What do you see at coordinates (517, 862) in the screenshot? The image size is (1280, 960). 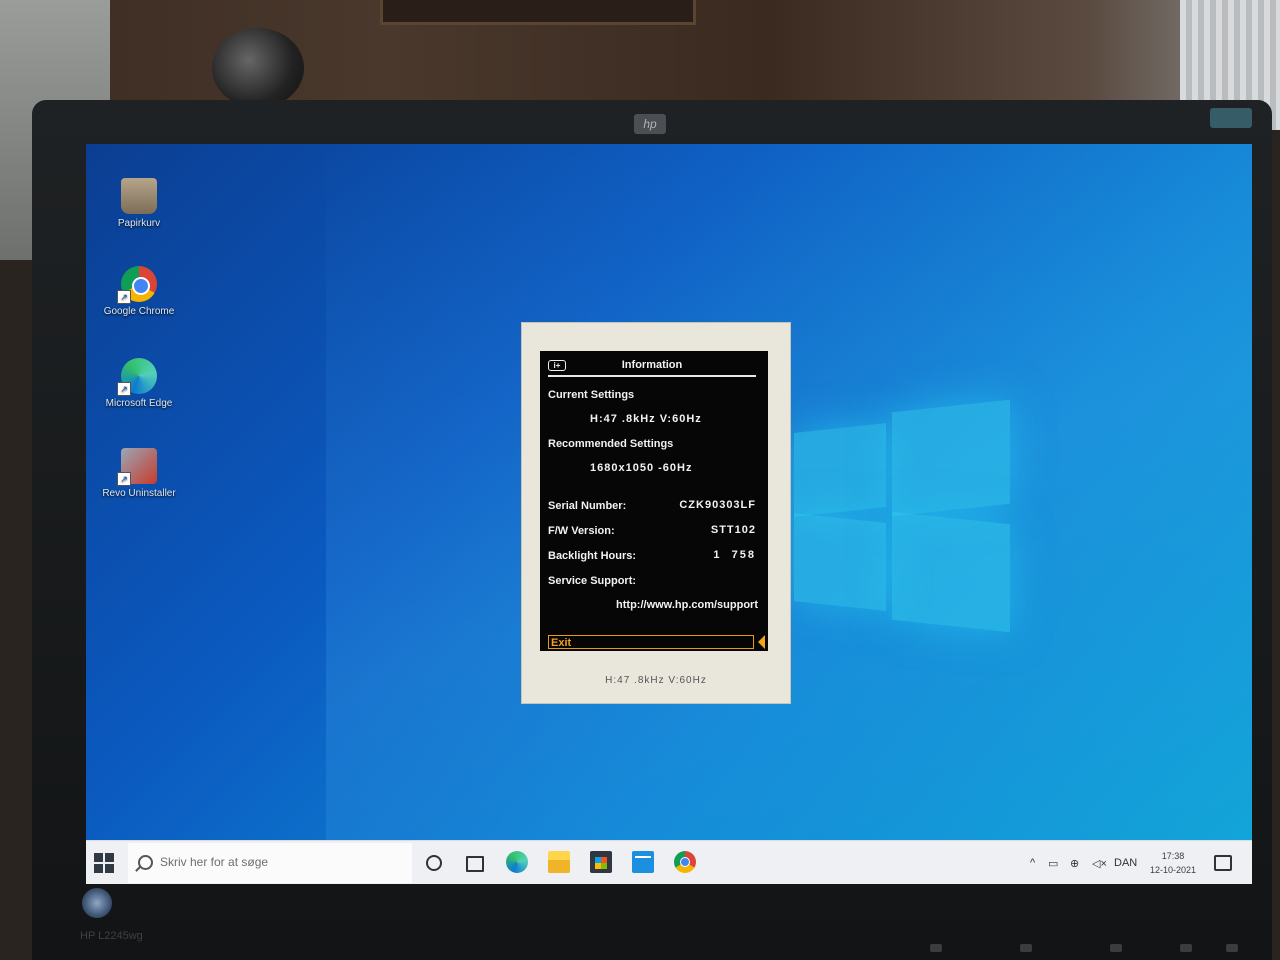 I see `edge-icon` at bounding box center [517, 862].